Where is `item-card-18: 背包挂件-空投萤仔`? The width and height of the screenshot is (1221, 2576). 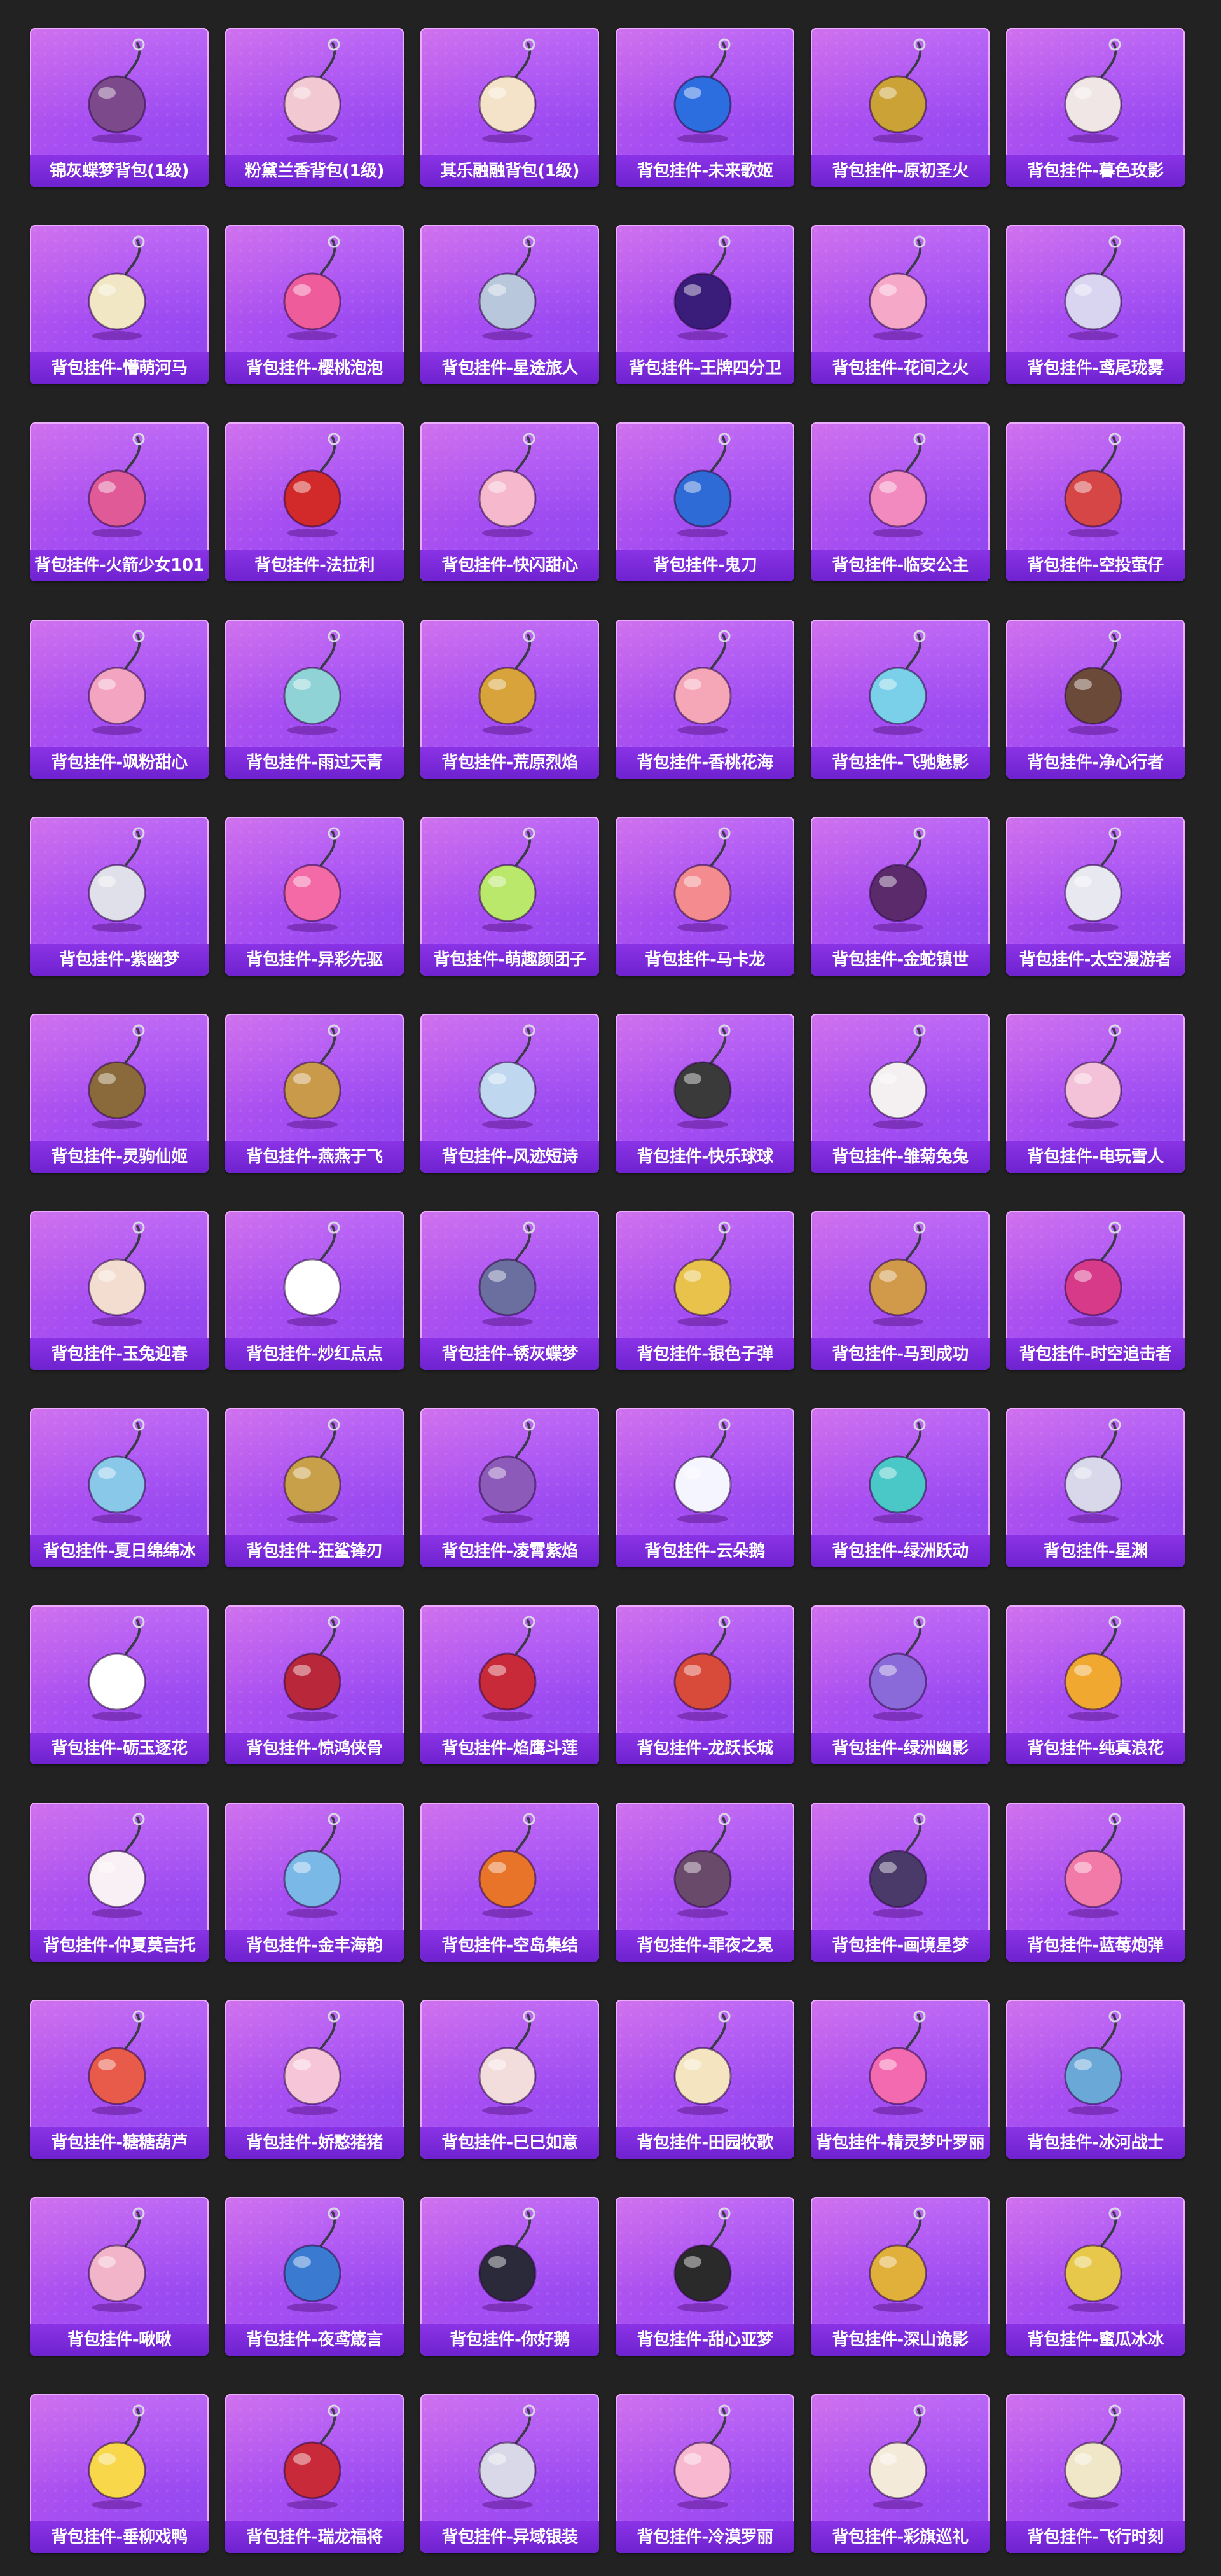 item-card-18: 背包挂件-空投萤仔 is located at coordinates (1095, 501).